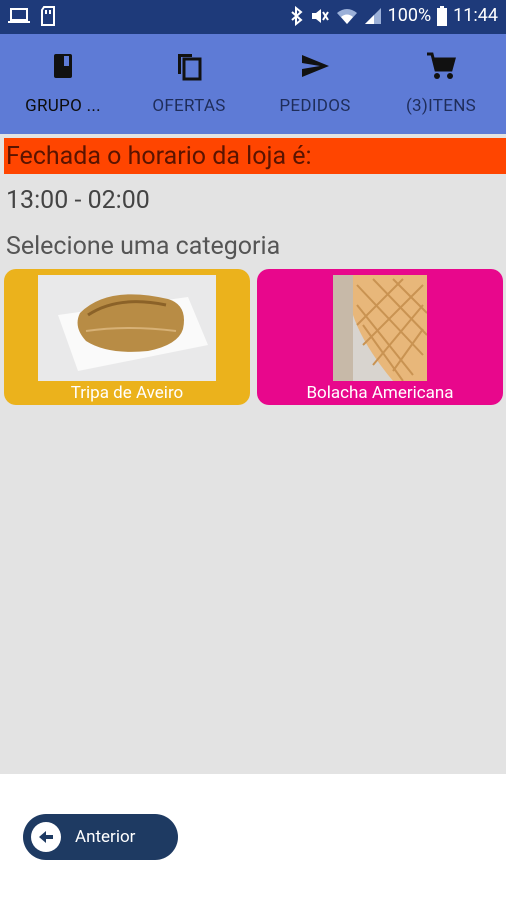 This screenshot has width=506, height=900. What do you see at coordinates (105, 837) in the screenshot?
I see `previous-button-label: Anterior` at bounding box center [105, 837].